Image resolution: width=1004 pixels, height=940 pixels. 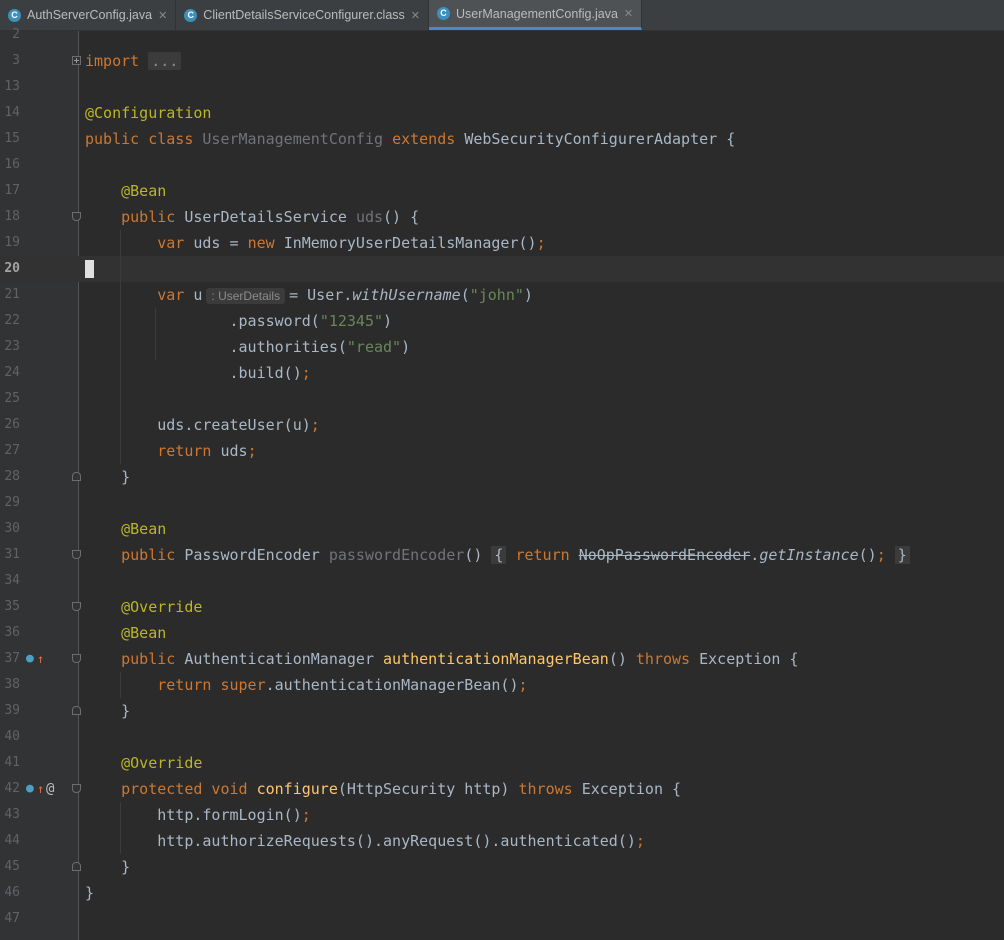 I want to click on code-text: }, so click(x=89, y=893).